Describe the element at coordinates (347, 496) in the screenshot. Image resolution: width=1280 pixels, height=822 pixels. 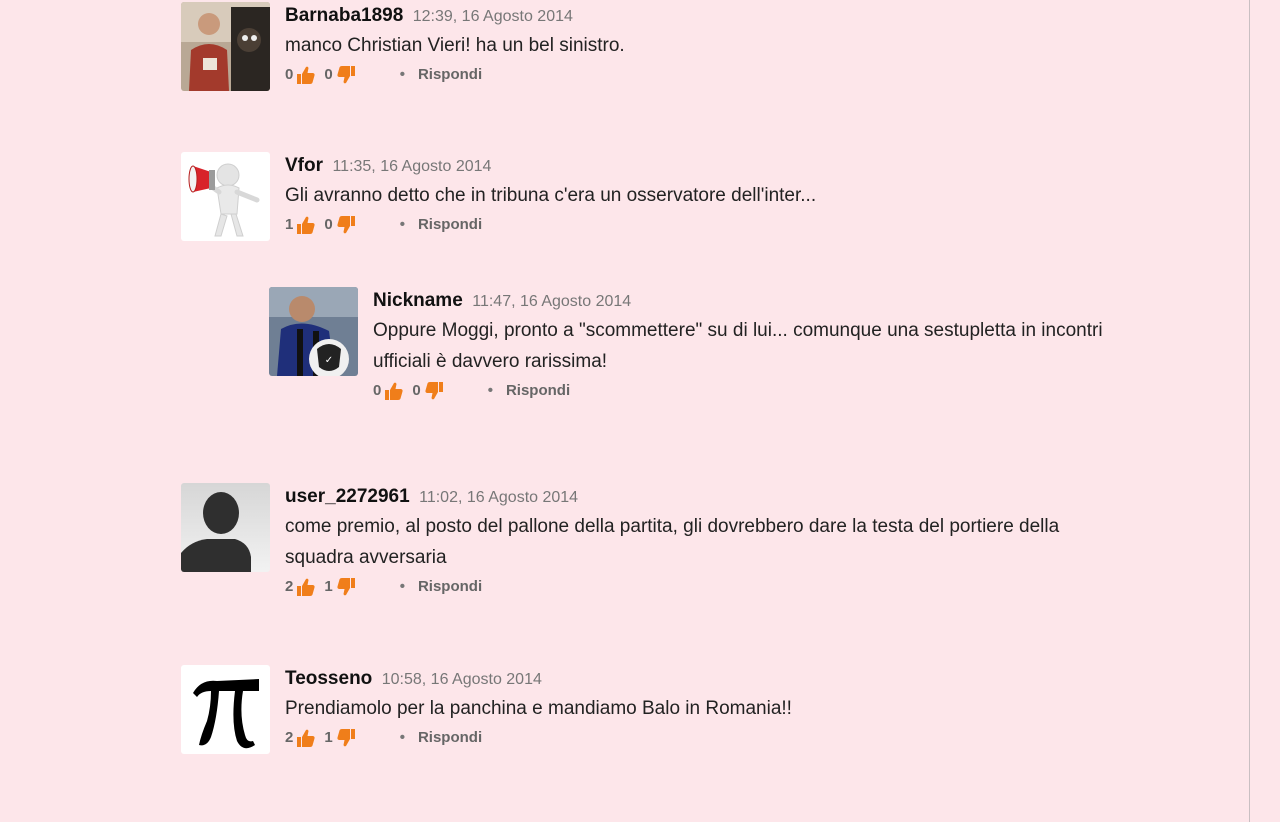
I see `comment-author: user_2272961` at that location.